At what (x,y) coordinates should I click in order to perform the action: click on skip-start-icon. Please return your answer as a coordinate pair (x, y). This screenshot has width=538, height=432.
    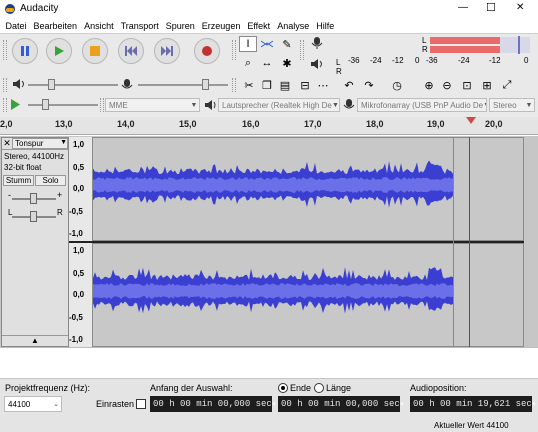
    Looking at the image, I should click on (131, 51).